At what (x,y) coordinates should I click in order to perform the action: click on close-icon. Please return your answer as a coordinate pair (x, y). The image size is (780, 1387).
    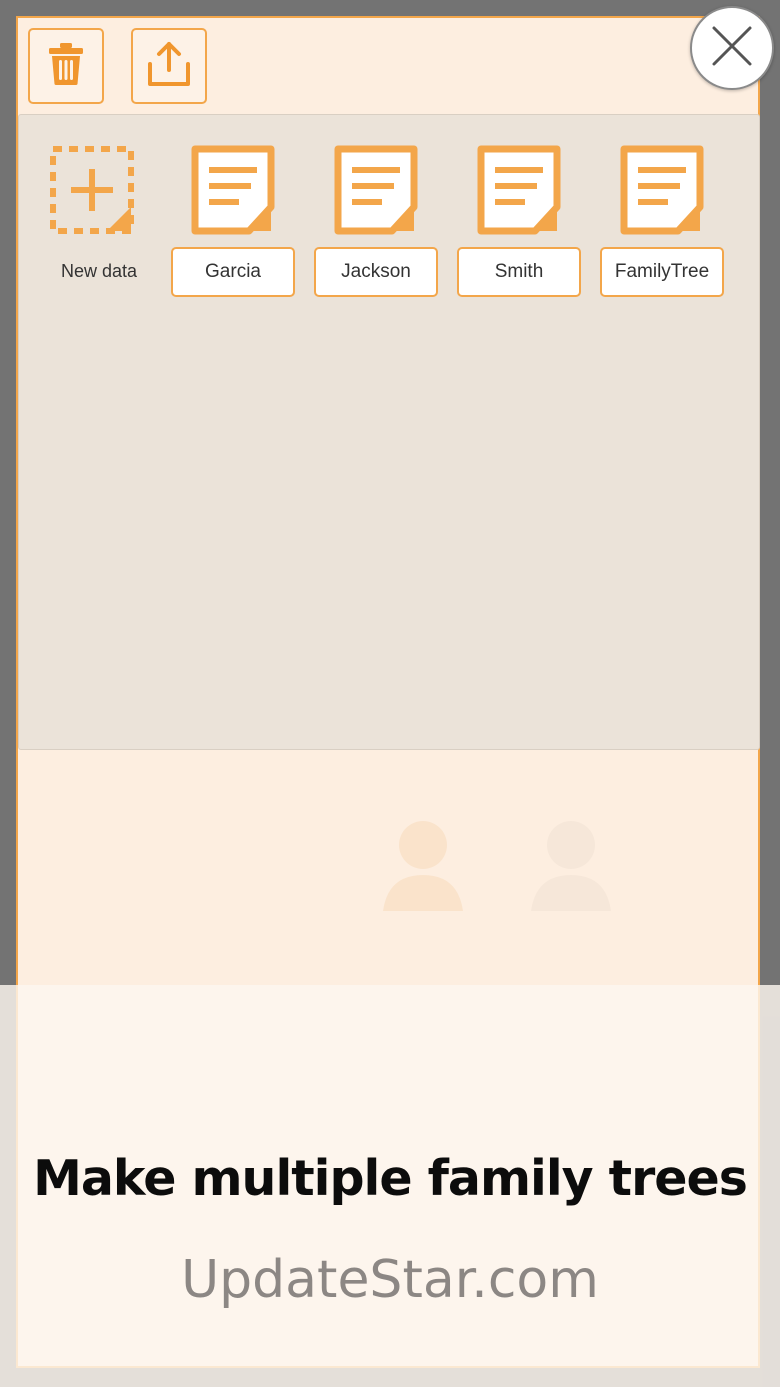
    Looking at the image, I should click on (732, 48).